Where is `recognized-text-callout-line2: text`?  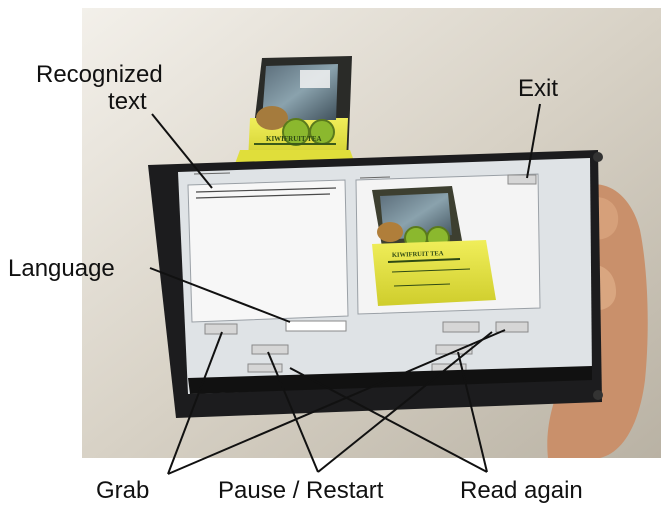 recognized-text-callout-line2: text is located at coordinates (127, 101).